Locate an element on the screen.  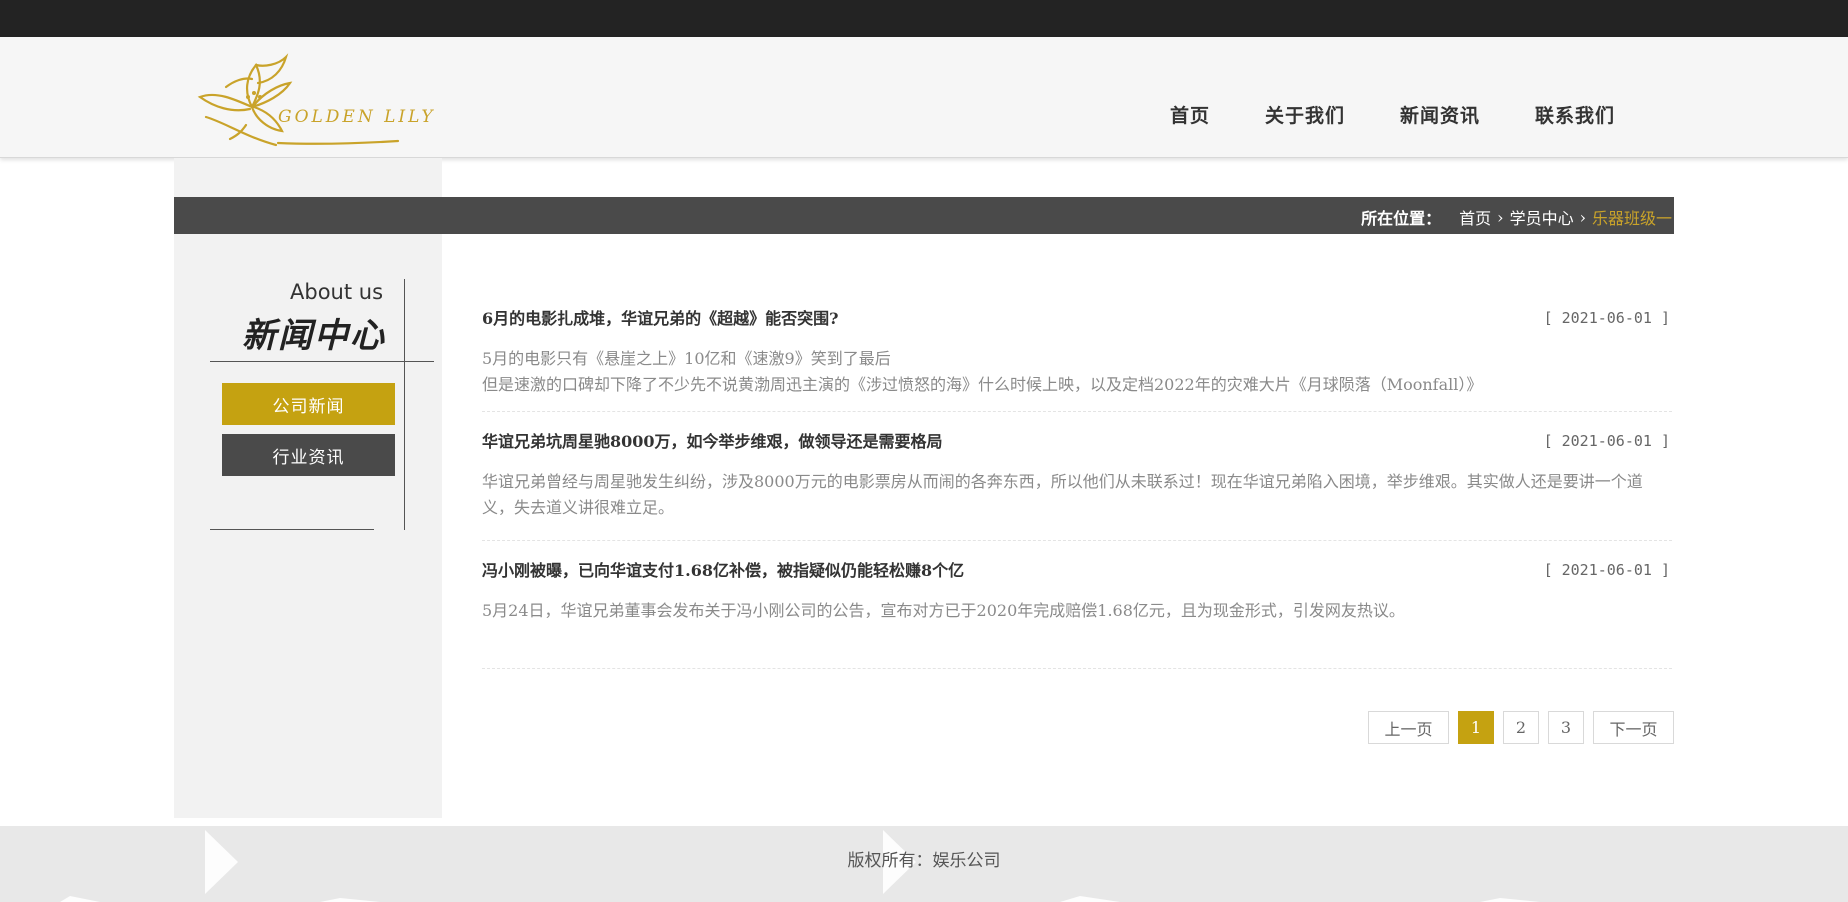
breadcrumb-home: 首页 is located at coordinates (1475, 217).